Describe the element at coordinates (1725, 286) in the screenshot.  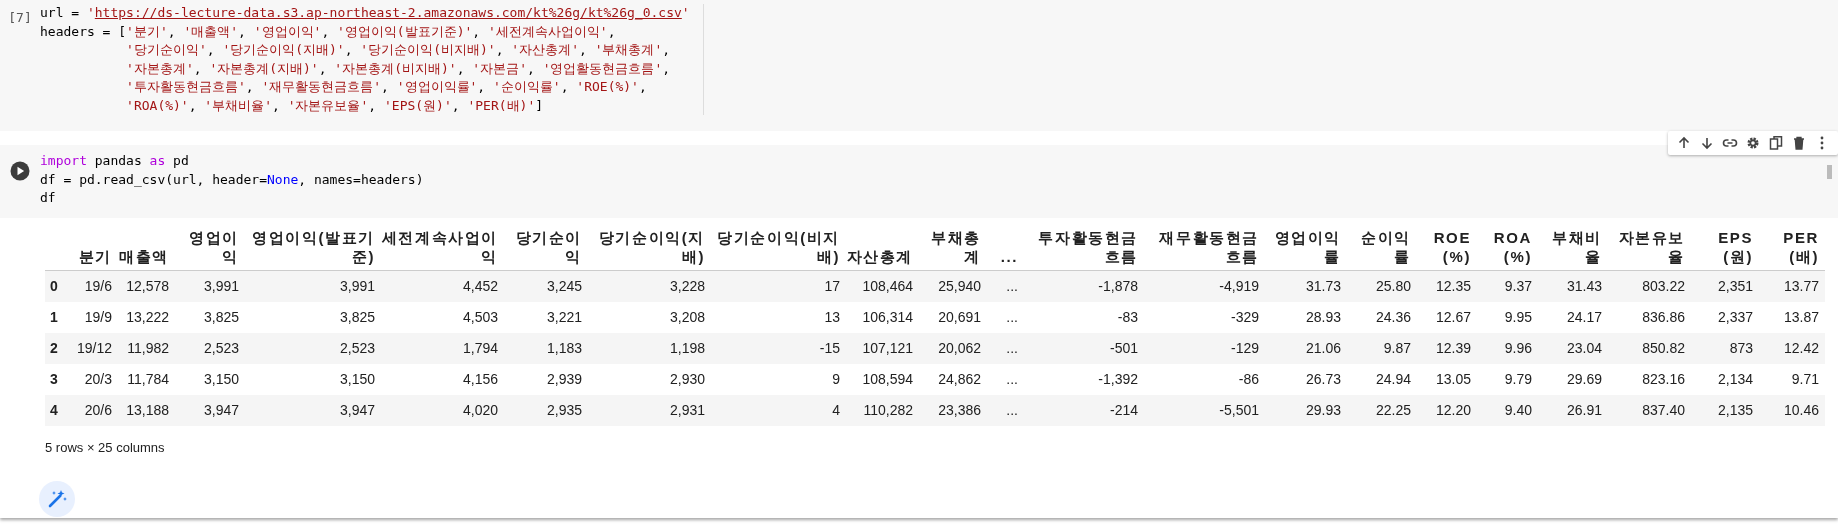
I see `table-cell: 2,351` at that location.